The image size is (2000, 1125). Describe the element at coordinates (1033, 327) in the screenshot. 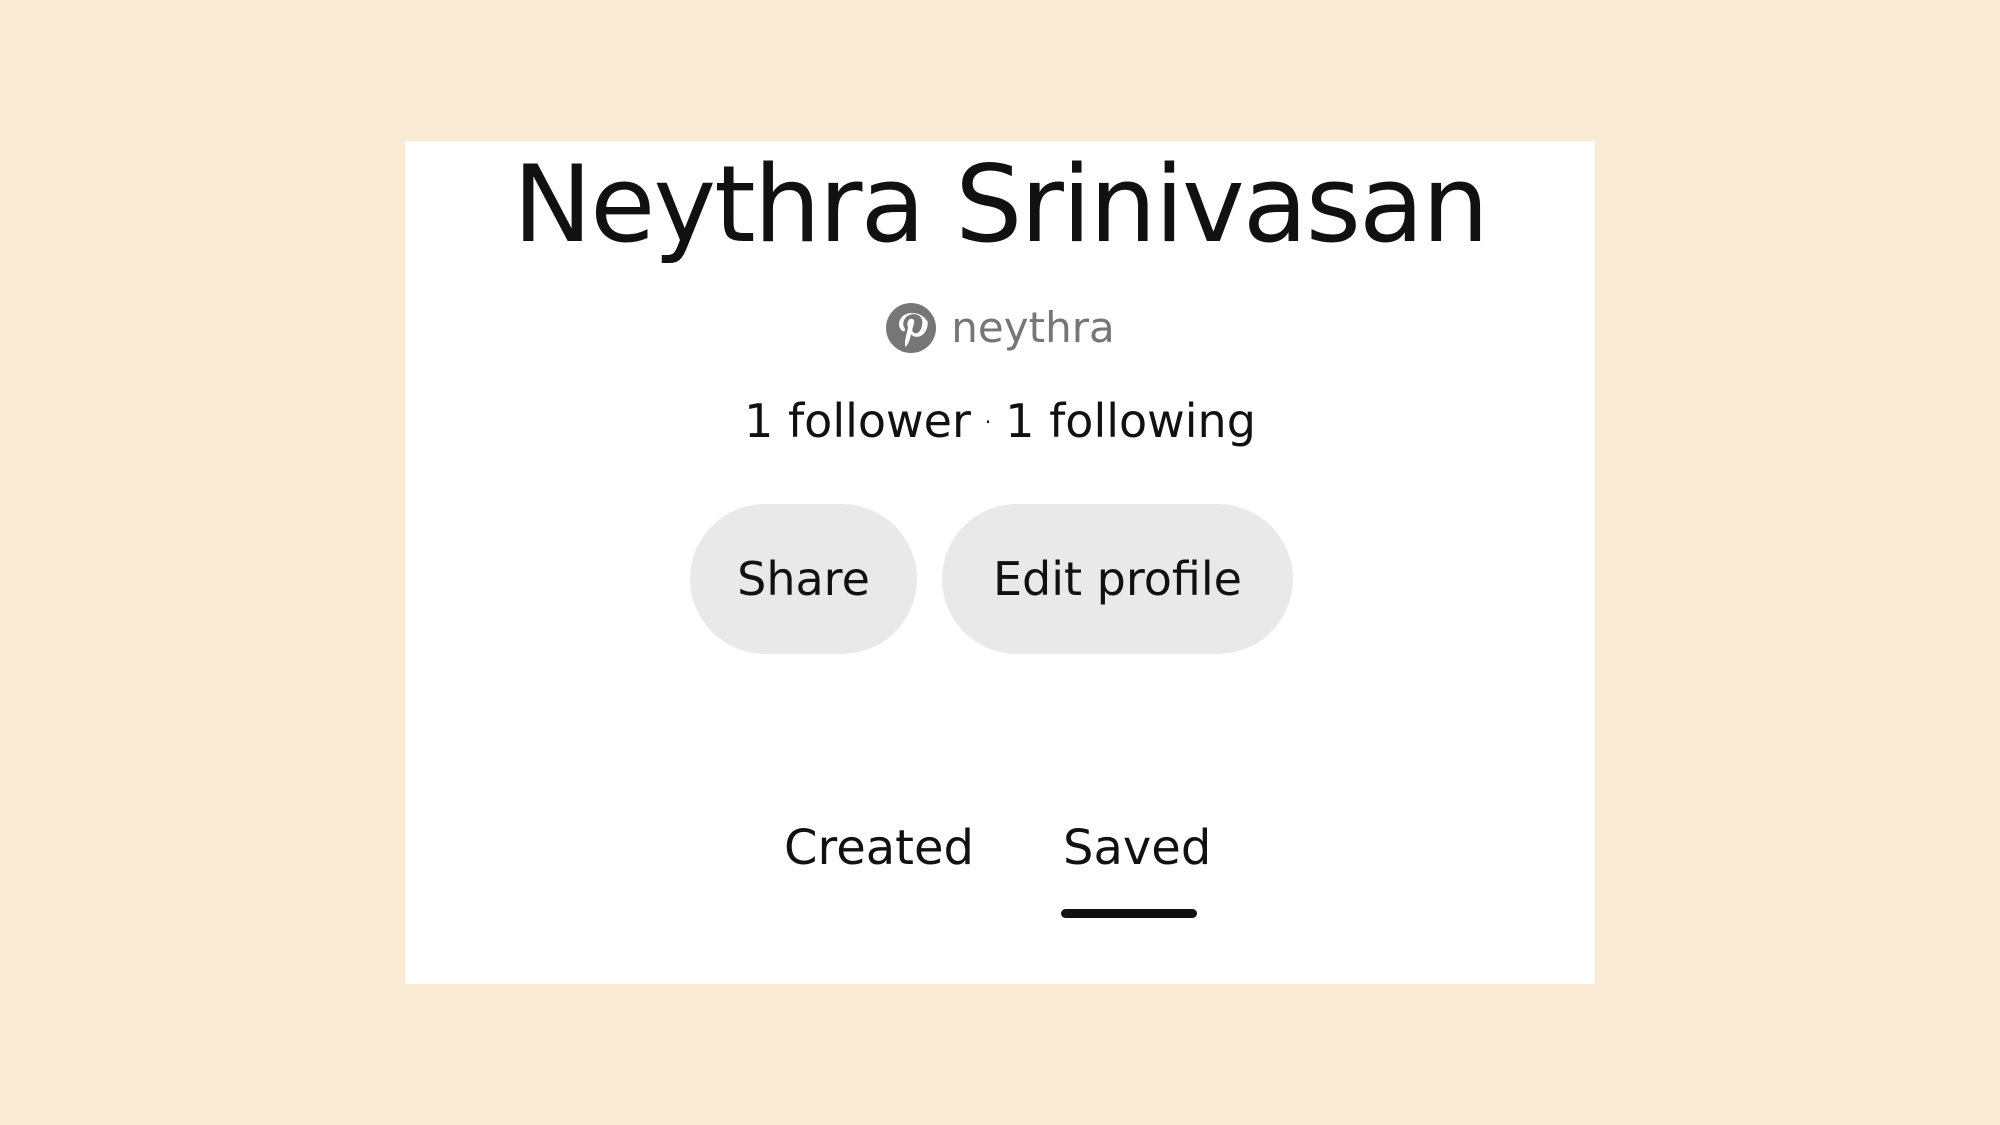

I see `profile-handle: neythra` at that location.